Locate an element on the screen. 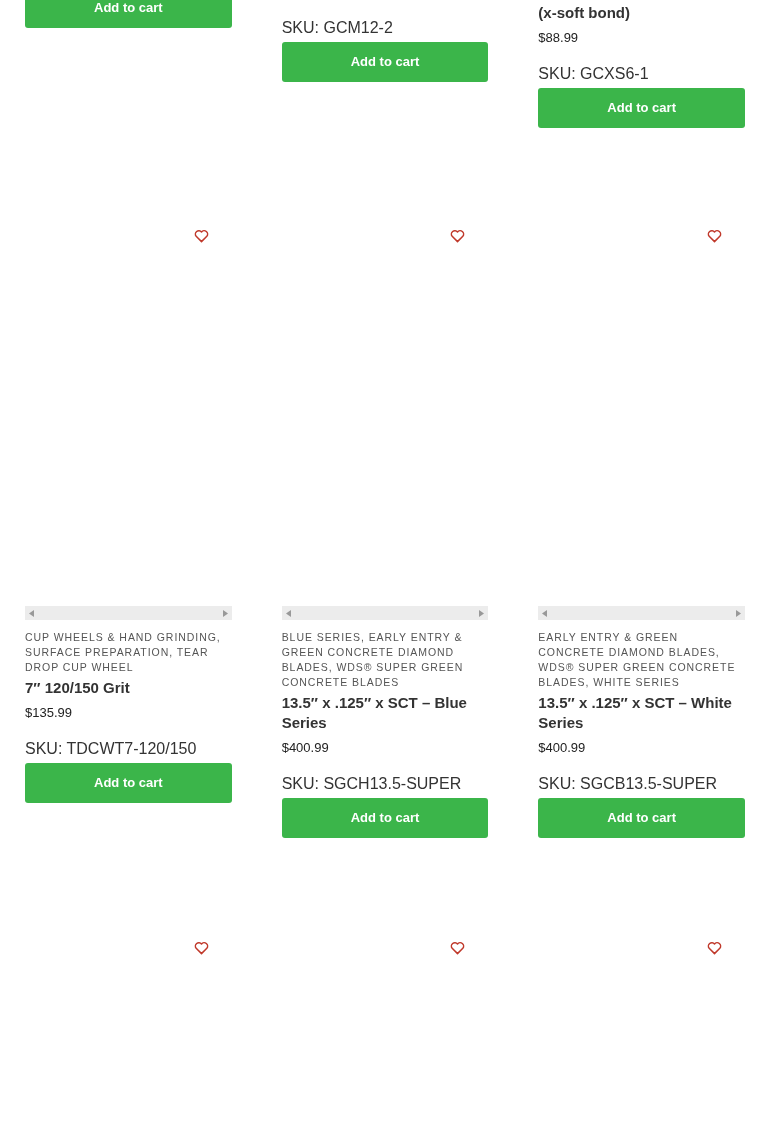  category-links: BLUE SERIES, EARLY ENTRY & GREEN CONCRETE DIAMOND BLADES, WDS® SUPER GREEN CONCRETE BLADES is located at coordinates (385, 660).